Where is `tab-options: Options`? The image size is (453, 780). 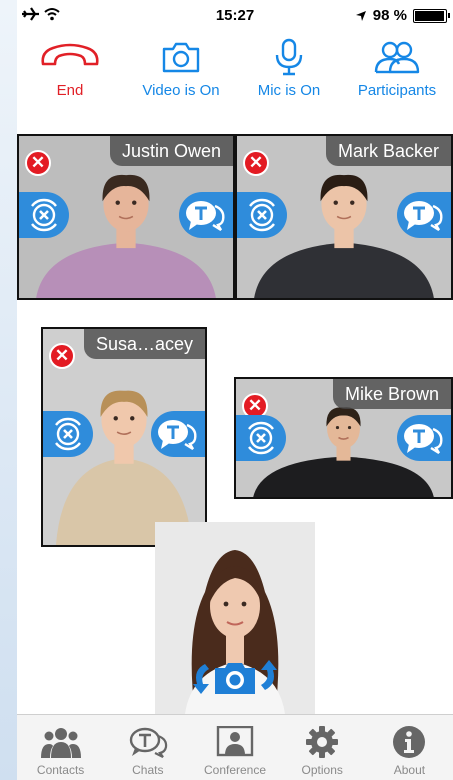 tab-options: Options is located at coordinates (322, 747).